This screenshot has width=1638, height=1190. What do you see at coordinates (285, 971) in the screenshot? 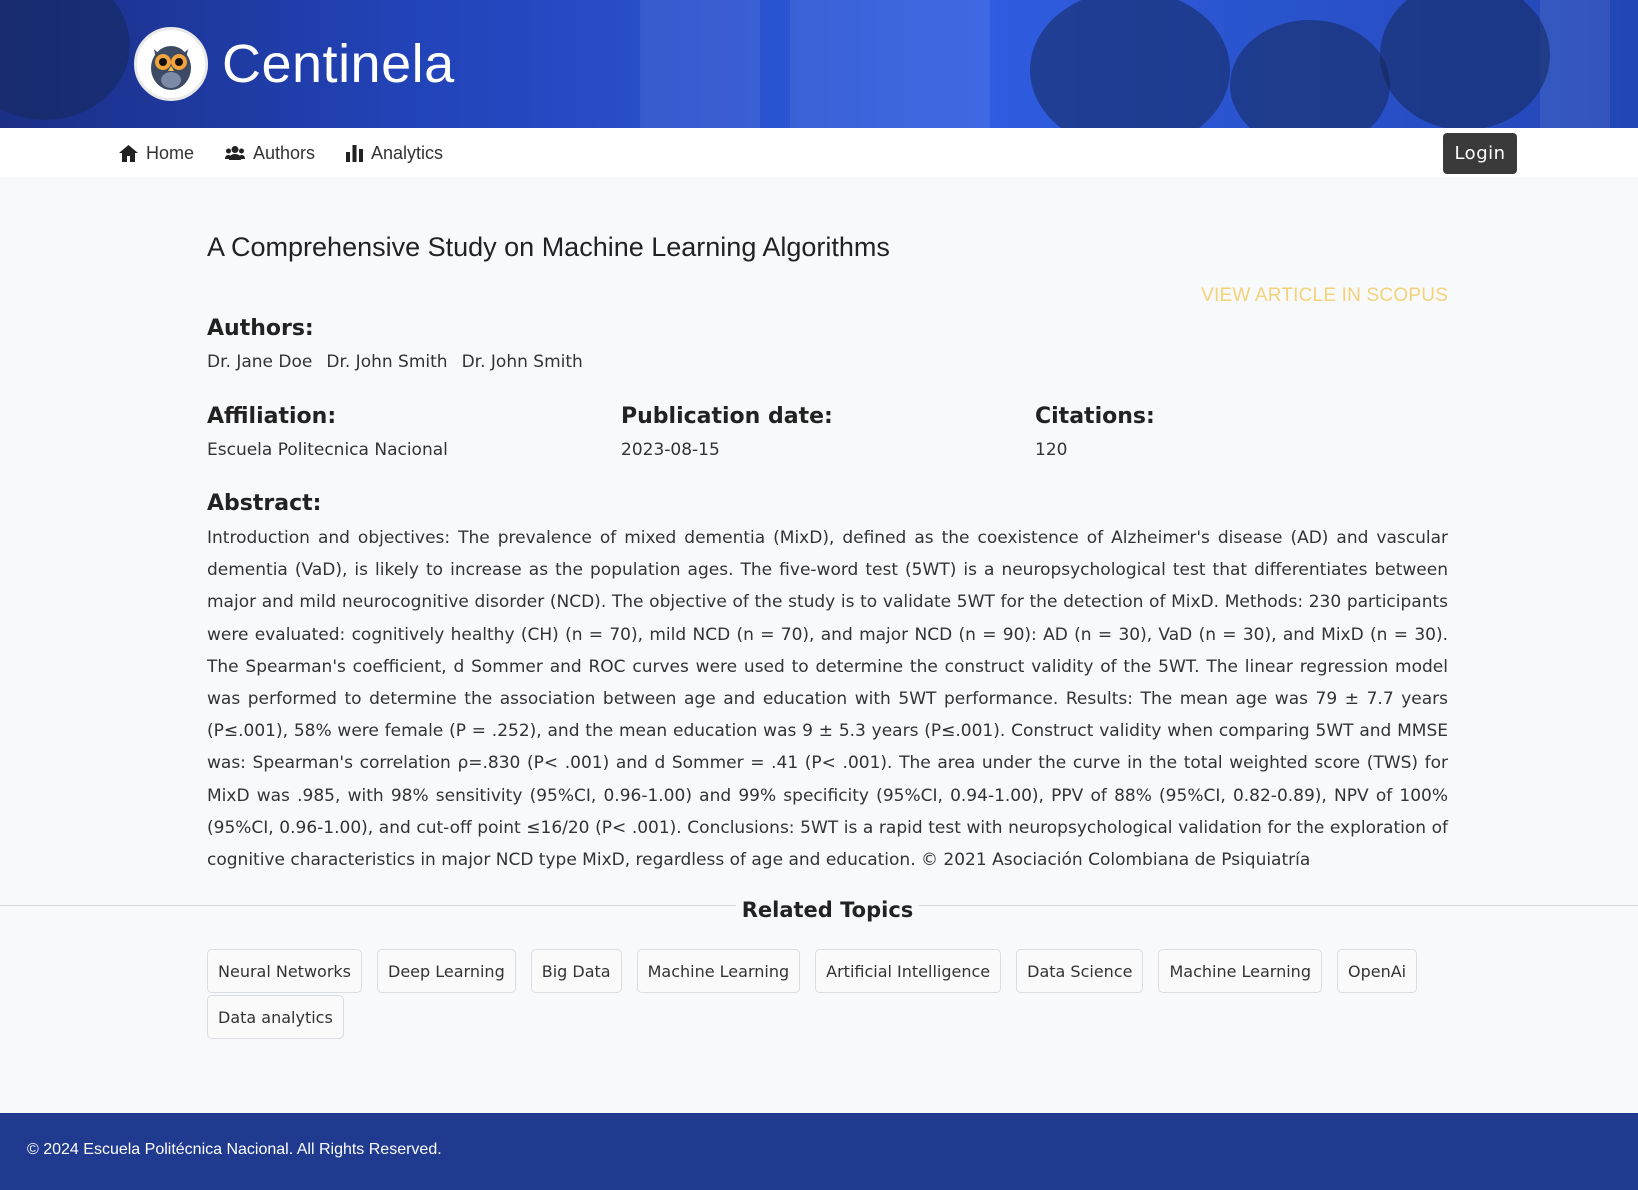
I see `topic-tag: Neural Networks` at bounding box center [285, 971].